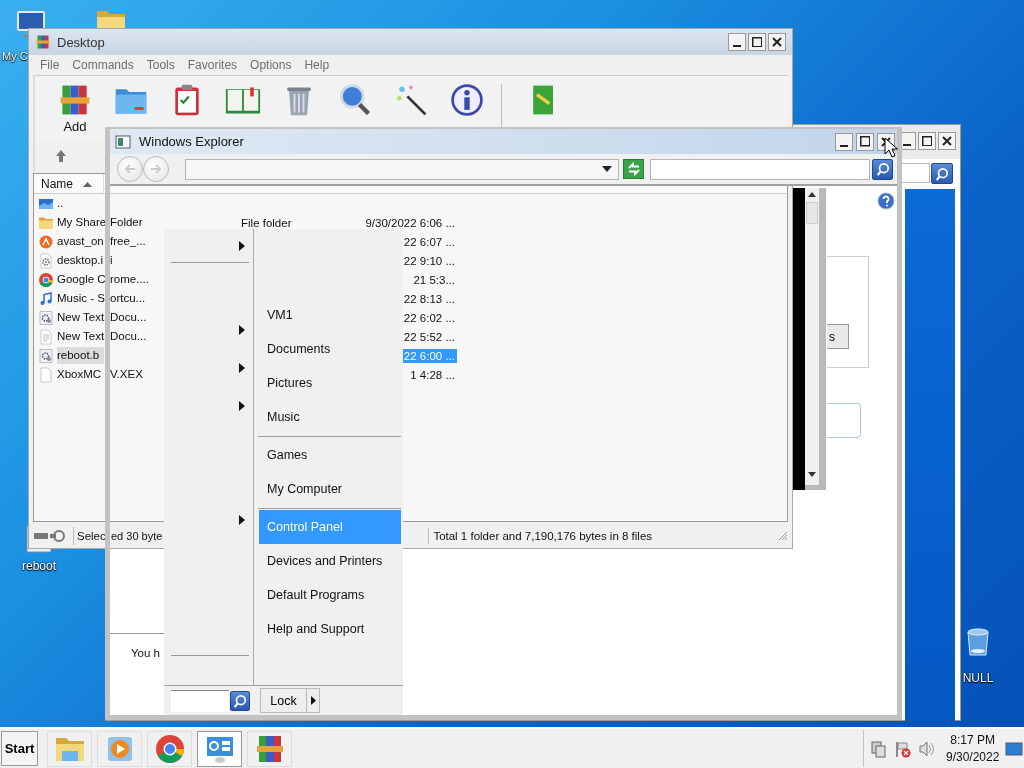  What do you see at coordinates (633, 169) in the screenshot?
I see `refresh-button` at bounding box center [633, 169].